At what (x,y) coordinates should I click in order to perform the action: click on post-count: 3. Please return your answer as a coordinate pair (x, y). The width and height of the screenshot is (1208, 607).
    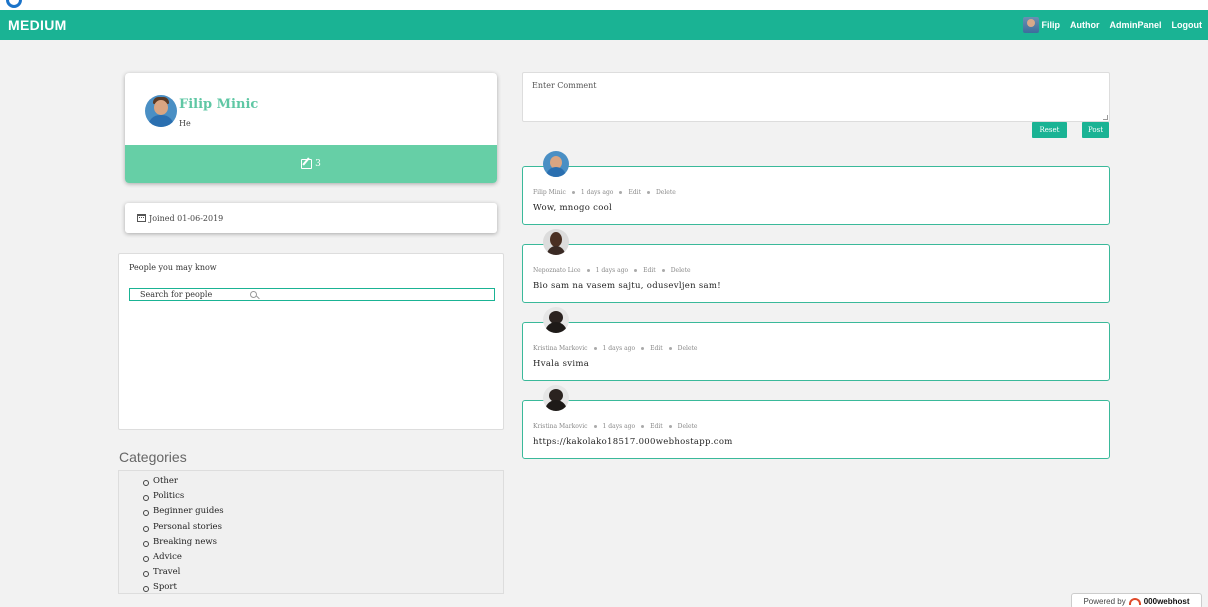
    Looking at the image, I should click on (318, 164).